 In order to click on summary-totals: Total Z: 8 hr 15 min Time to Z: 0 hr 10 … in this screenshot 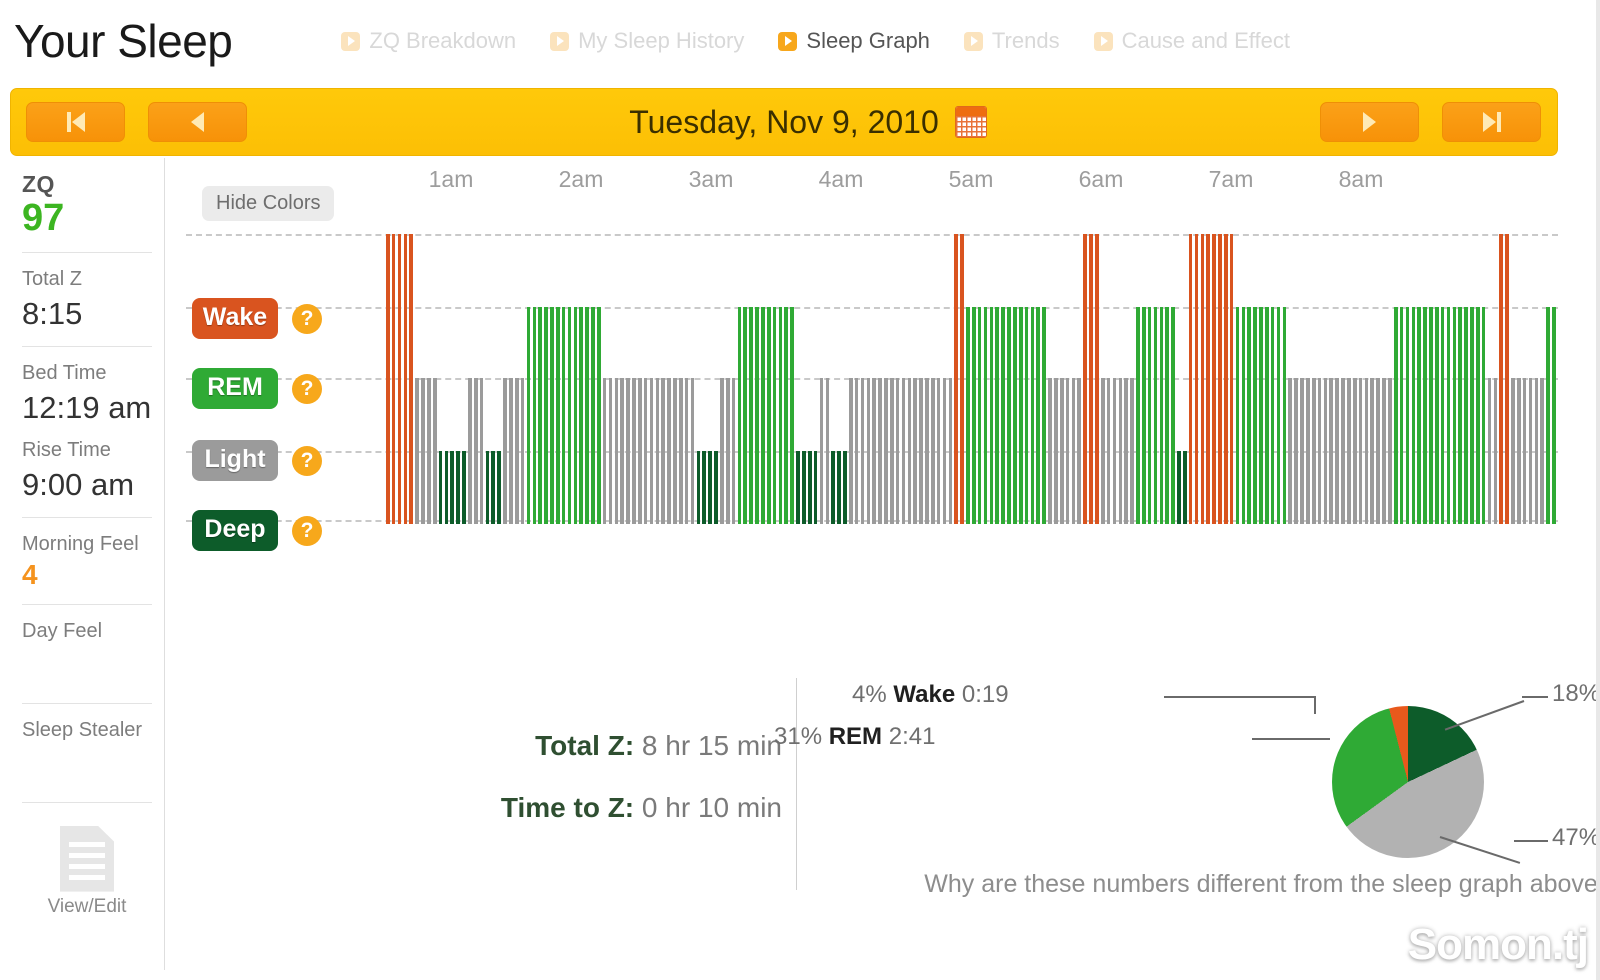, I will do `click(622, 792)`.